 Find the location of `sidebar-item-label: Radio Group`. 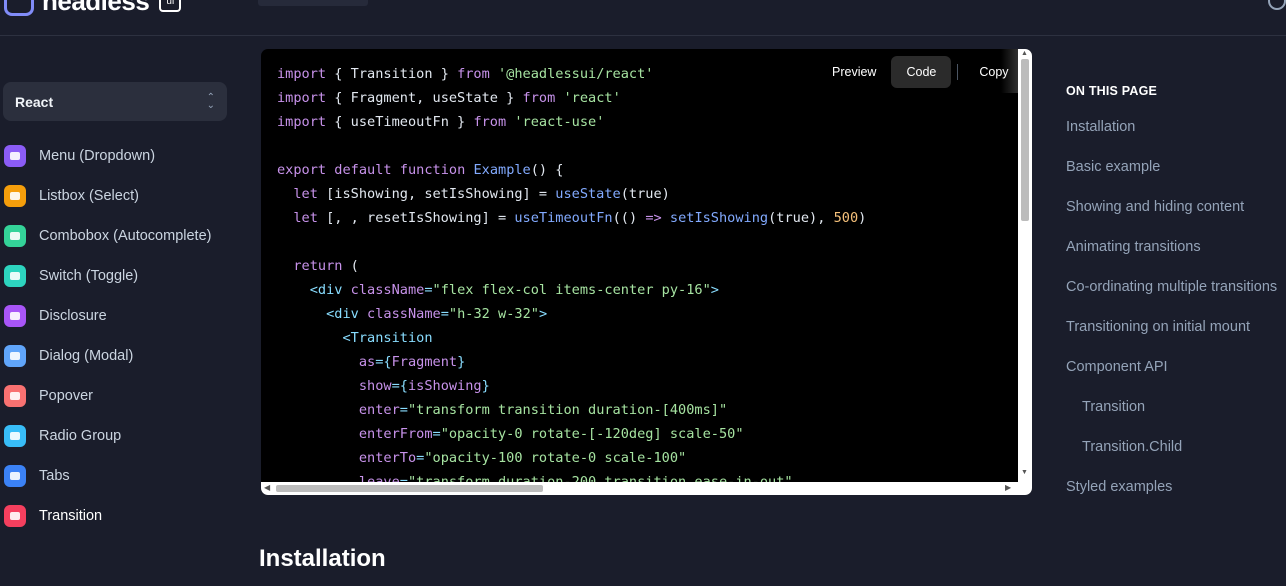

sidebar-item-label: Radio Group is located at coordinates (80, 436).